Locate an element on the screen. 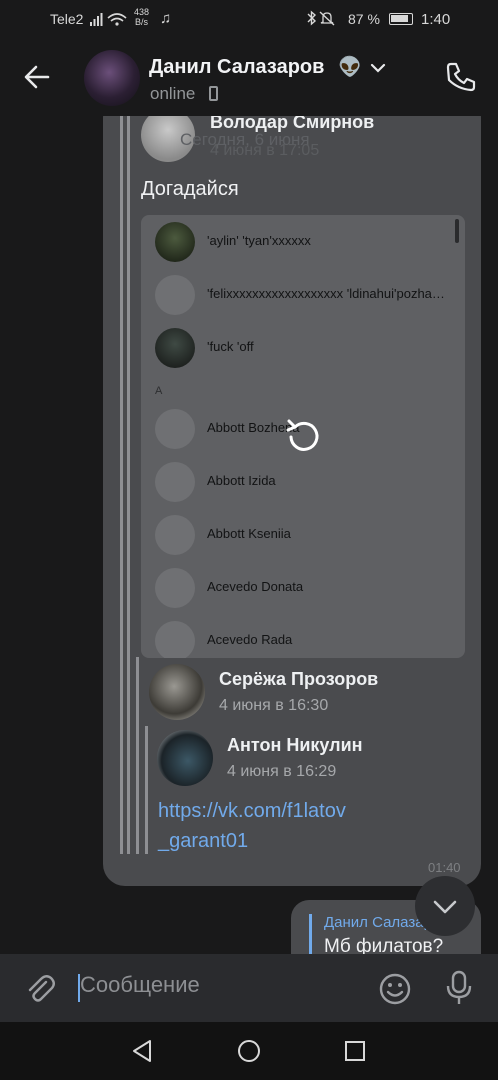 The height and width of the screenshot is (1080, 498). outgoing-message-text: Мб филатов? is located at coordinates (384, 945).